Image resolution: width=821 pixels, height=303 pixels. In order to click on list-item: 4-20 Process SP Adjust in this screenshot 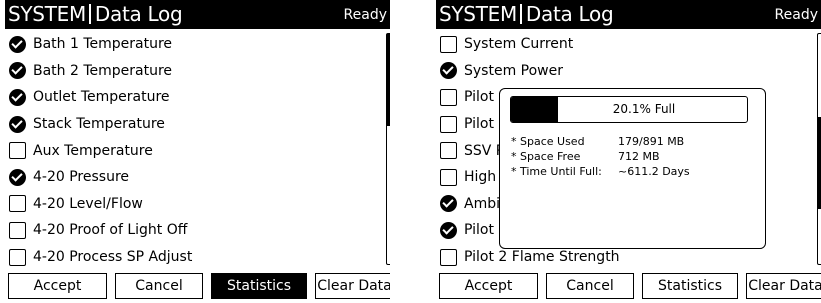, I will do `click(192, 257)`.